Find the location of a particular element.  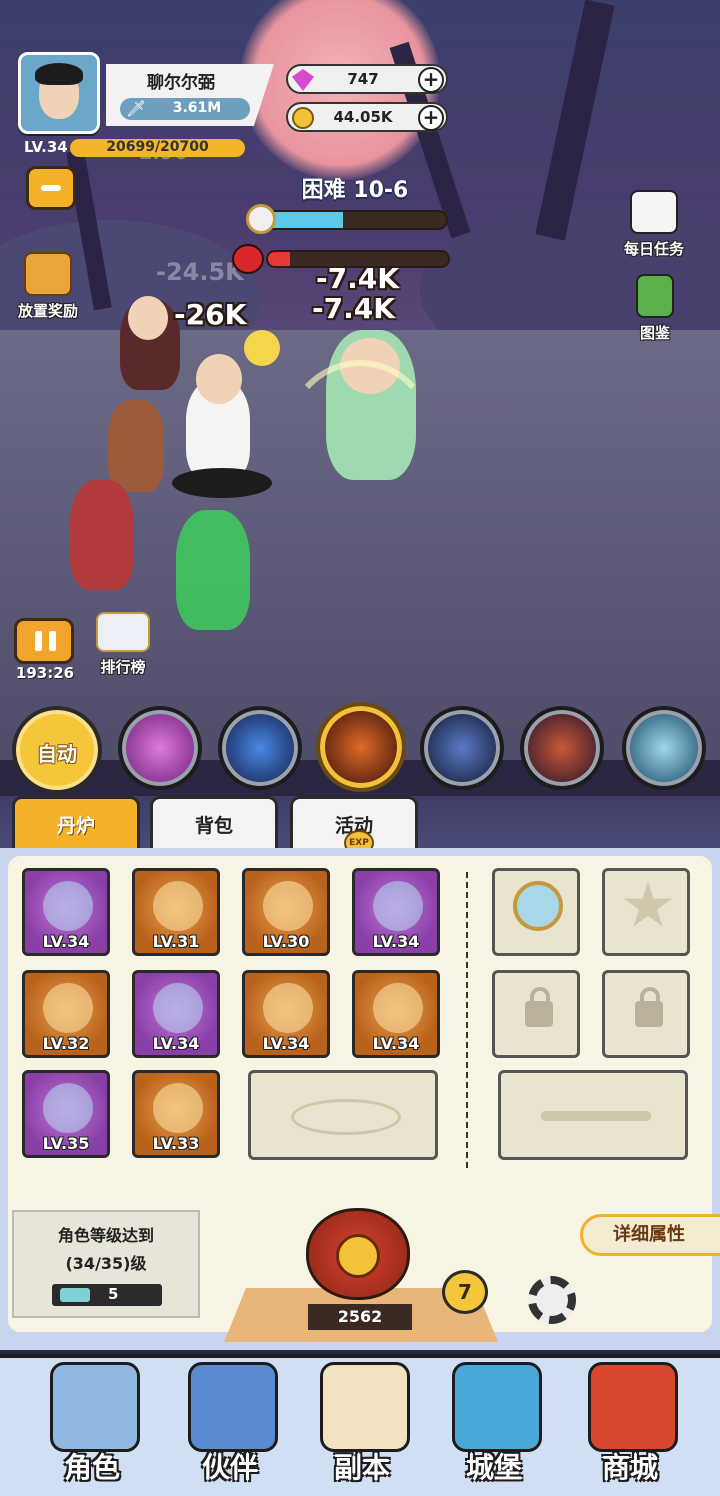

skill-bar: 自动 is located at coordinates (360, 748).